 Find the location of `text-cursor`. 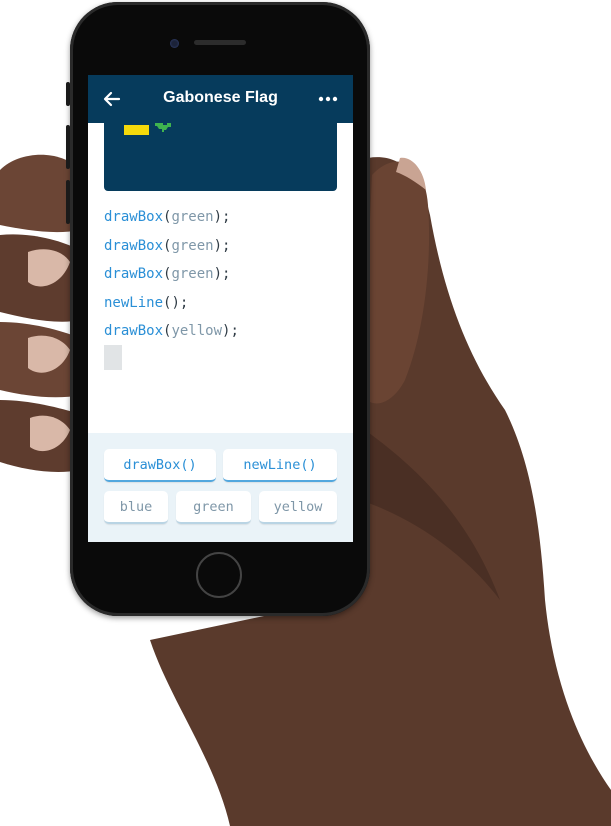

text-cursor is located at coordinates (113, 357).